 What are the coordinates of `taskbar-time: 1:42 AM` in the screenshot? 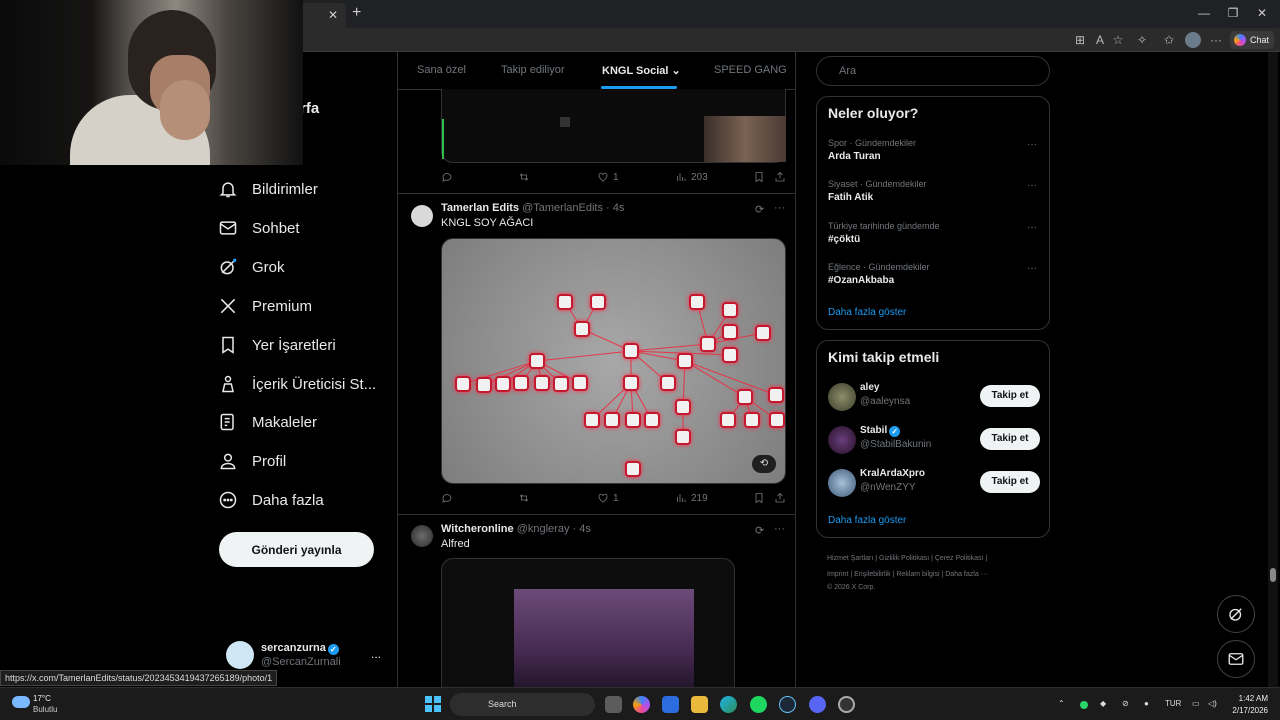 It's located at (1248, 698).